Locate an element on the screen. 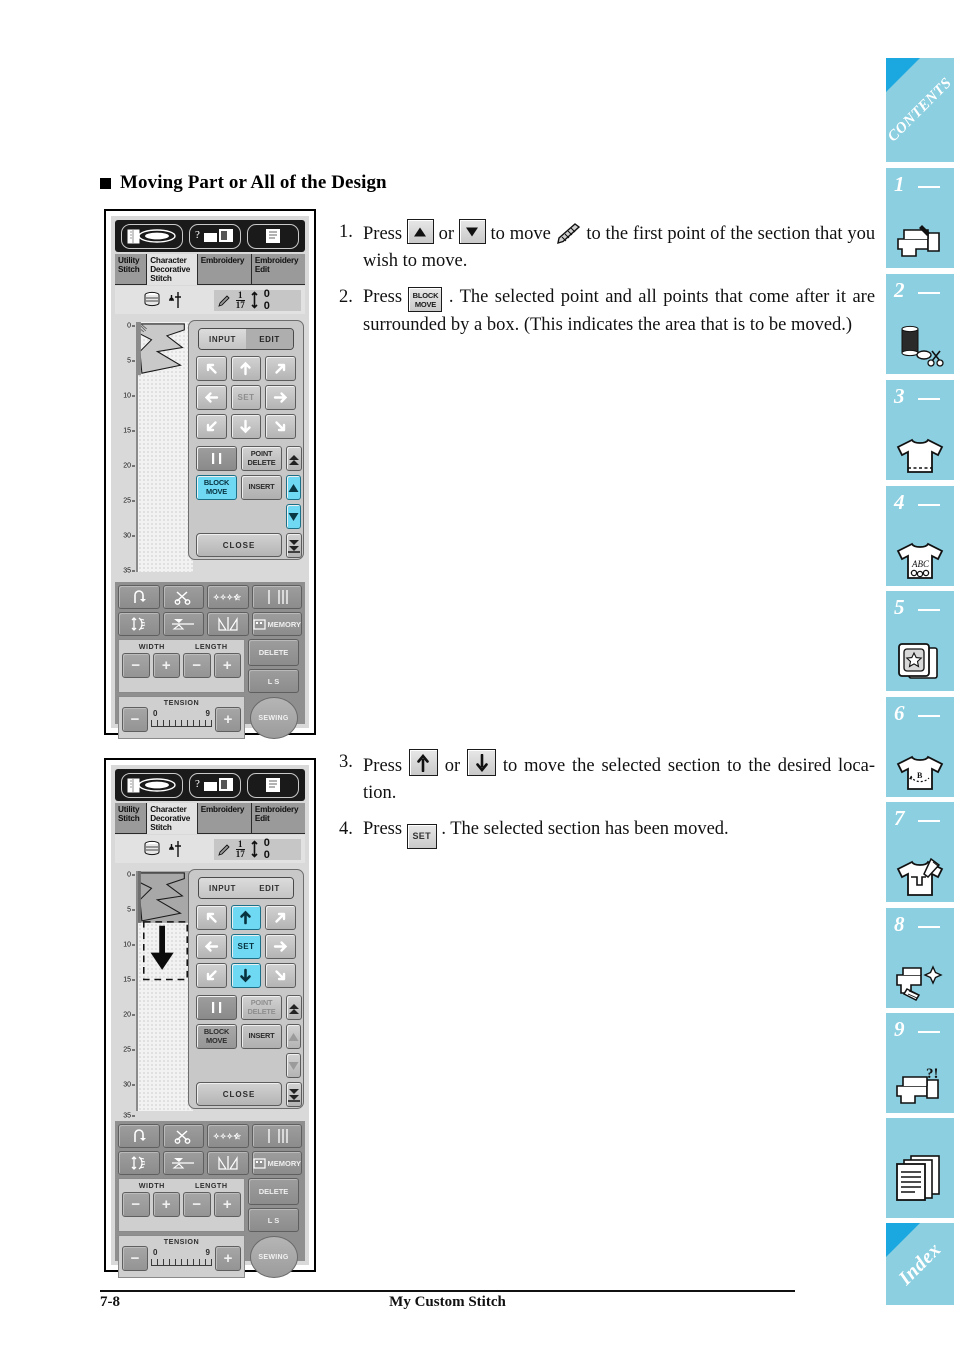 The width and height of the screenshot is (954, 1346). step-down-button-top is located at coordinates (293, 516).